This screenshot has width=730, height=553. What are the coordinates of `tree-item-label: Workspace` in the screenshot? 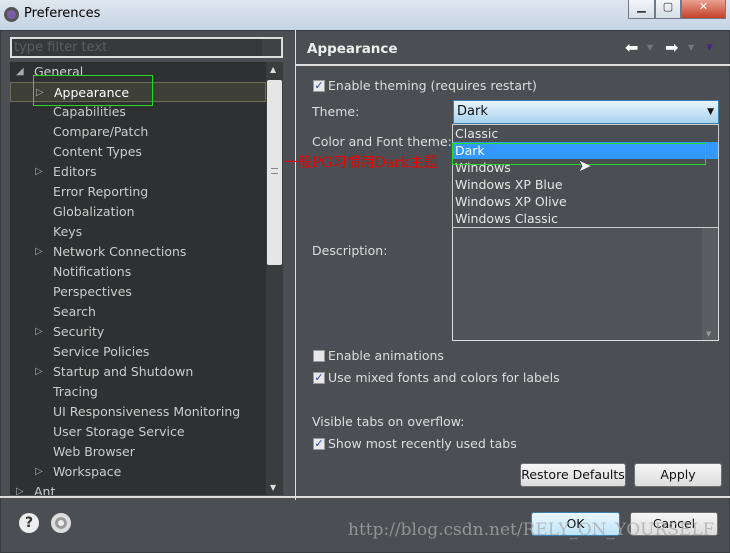 It's located at (87, 471).